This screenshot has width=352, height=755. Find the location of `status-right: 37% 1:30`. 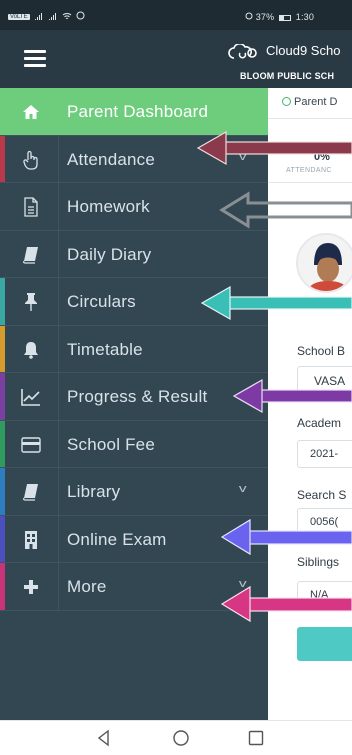

status-right: 37% 1:30 is located at coordinates (279, 17).